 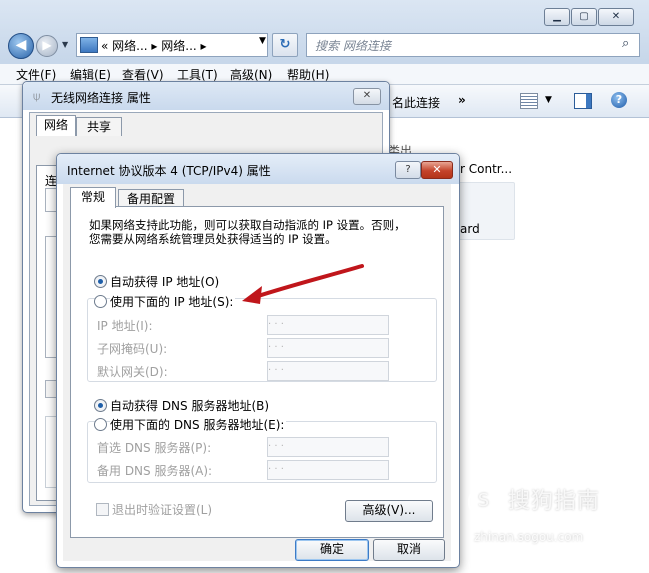 I want to click on ip-address-label: IP 地址(I):, so click(x=125, y=326).